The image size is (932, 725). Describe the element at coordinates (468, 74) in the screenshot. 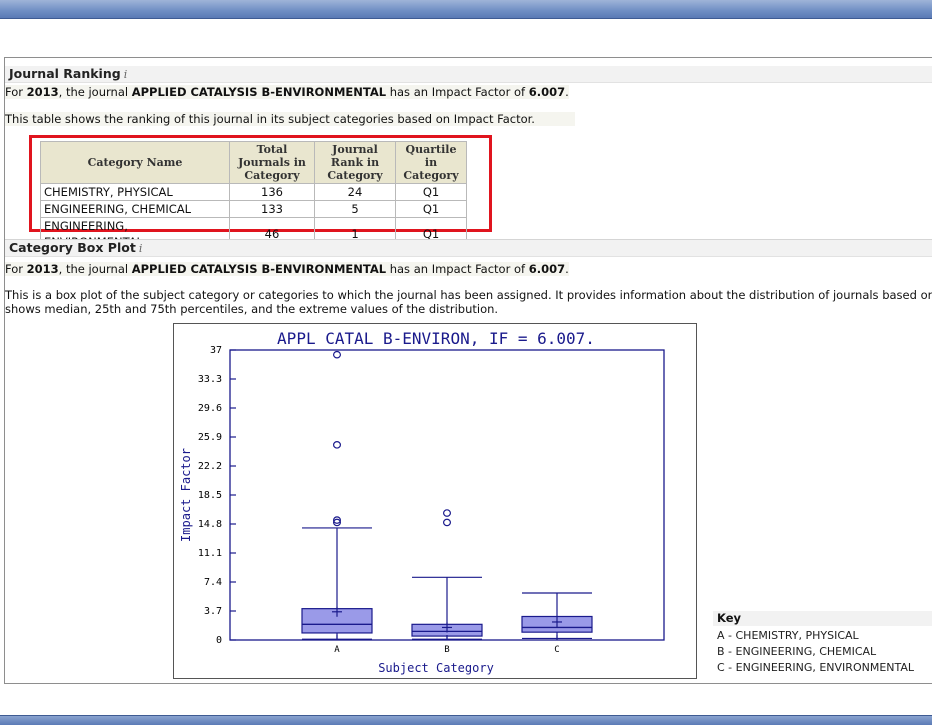

I see `journal-ranking-heading: Journal Ranking i` at that location.